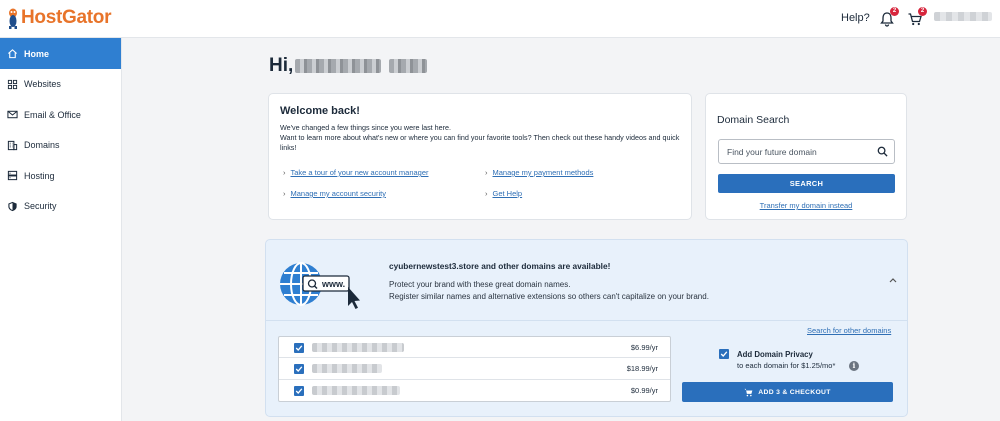 This screenshot has height=421, width=1000. Describe the element at coordinates (60, 176) in the screenshot. I see `sidebar-item-hosting: Hosting` at that location.